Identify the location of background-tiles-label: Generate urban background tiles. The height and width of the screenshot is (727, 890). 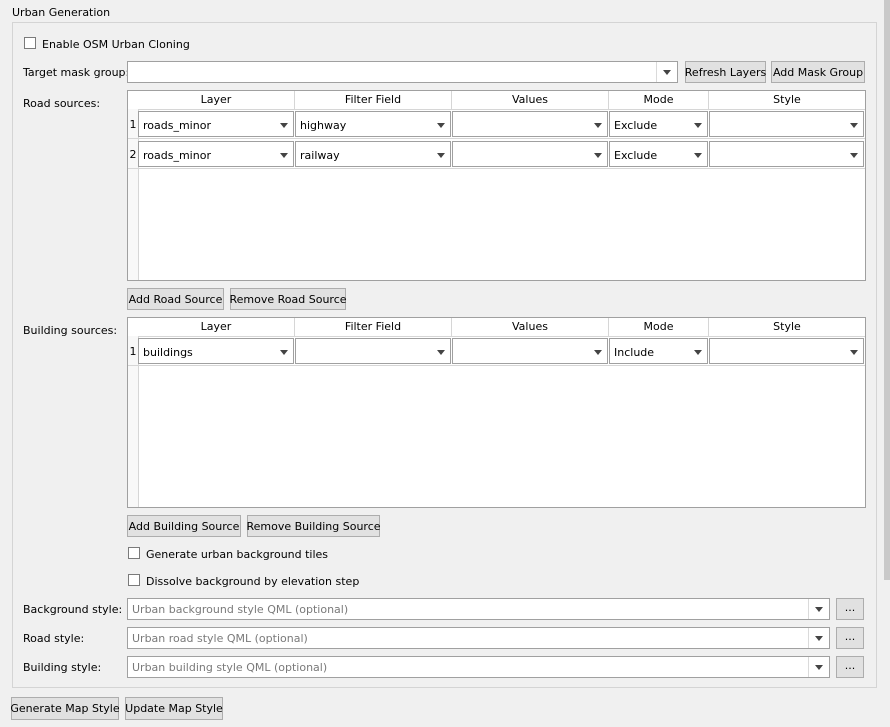
(237, 554).